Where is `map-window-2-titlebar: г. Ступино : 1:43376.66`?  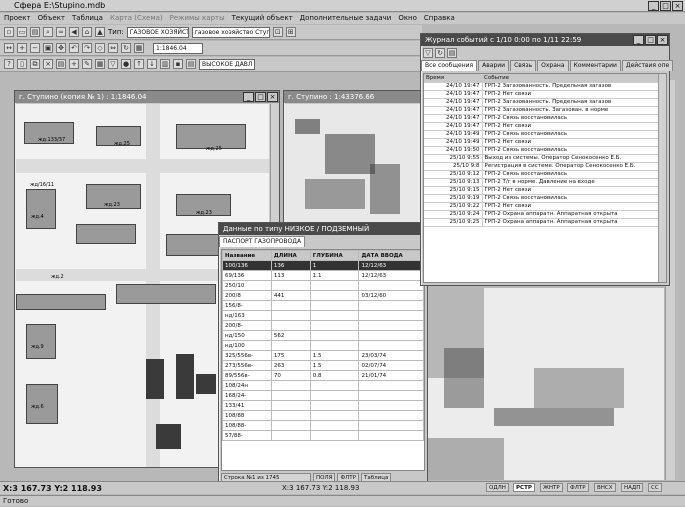
map-window-2-titlebar: г. Ступино : 1:43376.66 is located at coordinates (353, 97).